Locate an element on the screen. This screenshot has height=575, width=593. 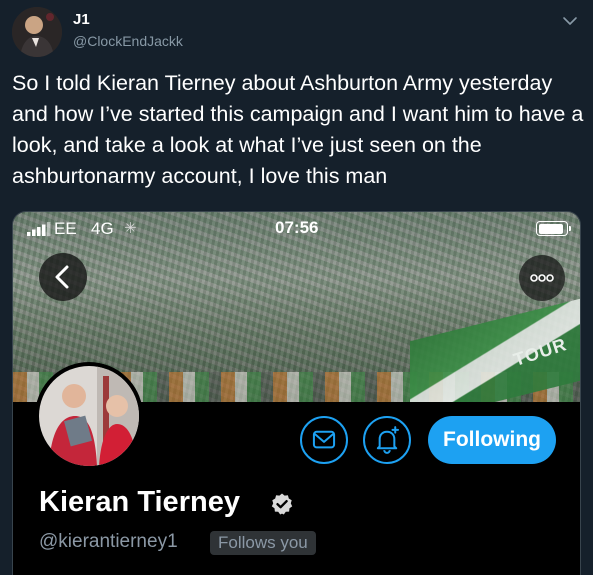
battery-icon is located at coordinates (553, 228).